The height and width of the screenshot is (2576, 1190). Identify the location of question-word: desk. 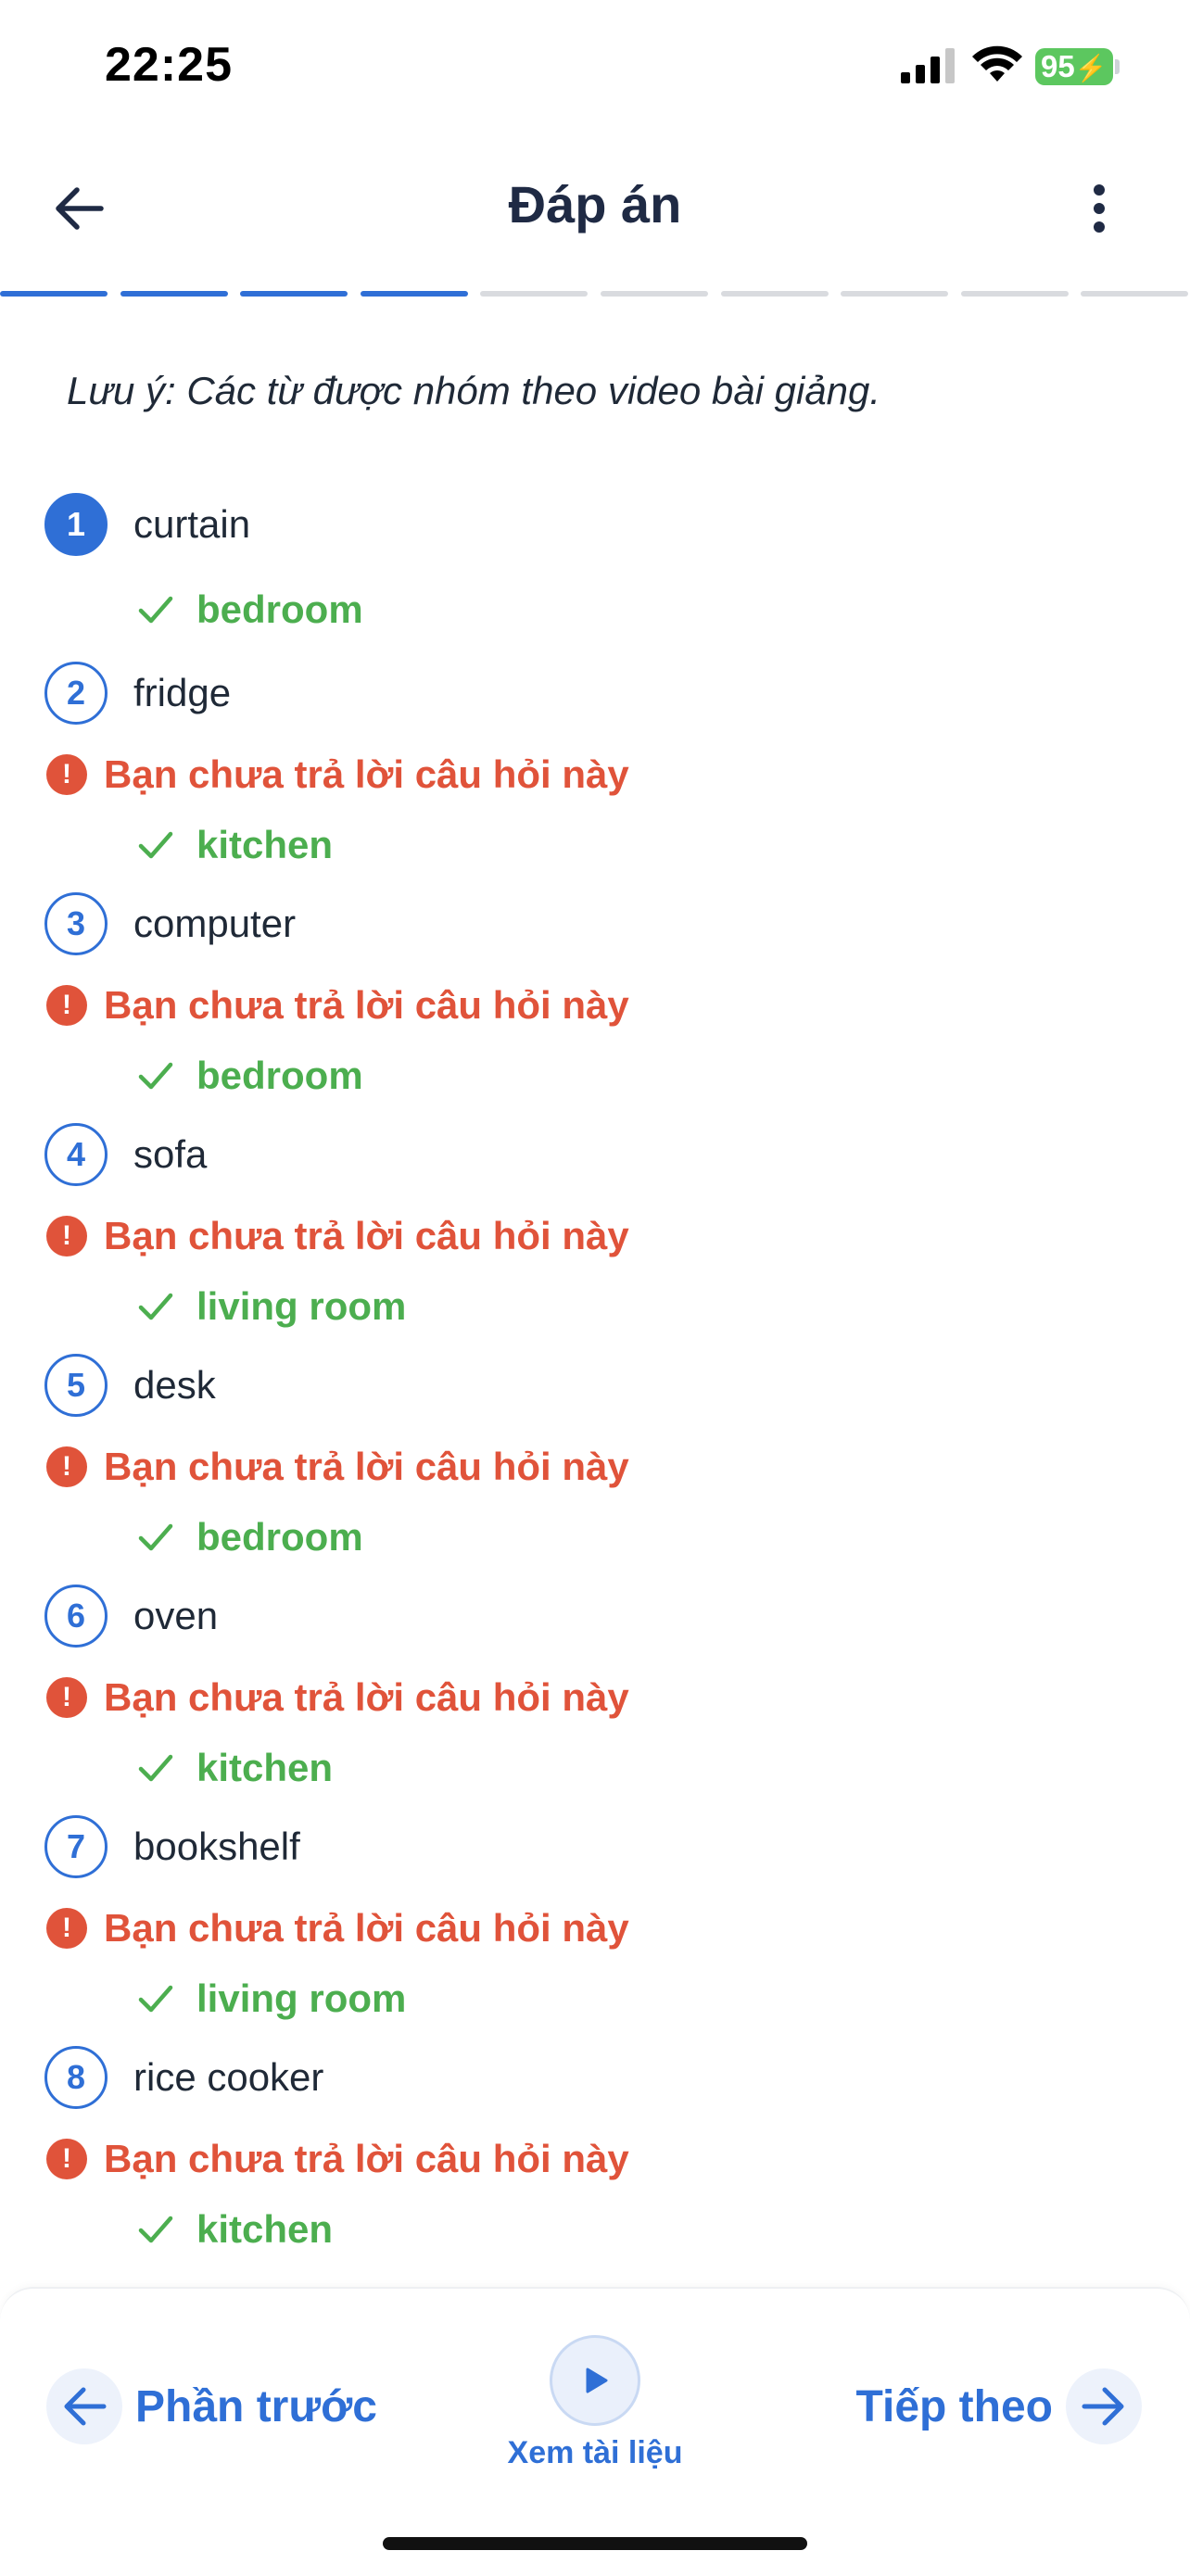
(174, 1385).